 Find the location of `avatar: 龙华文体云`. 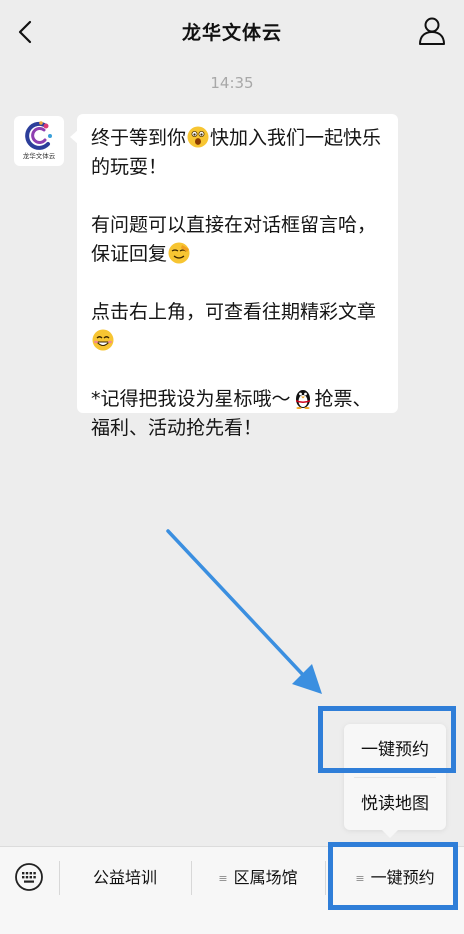

avatar: 龙华文体云 is located at coordinates (39, 141).